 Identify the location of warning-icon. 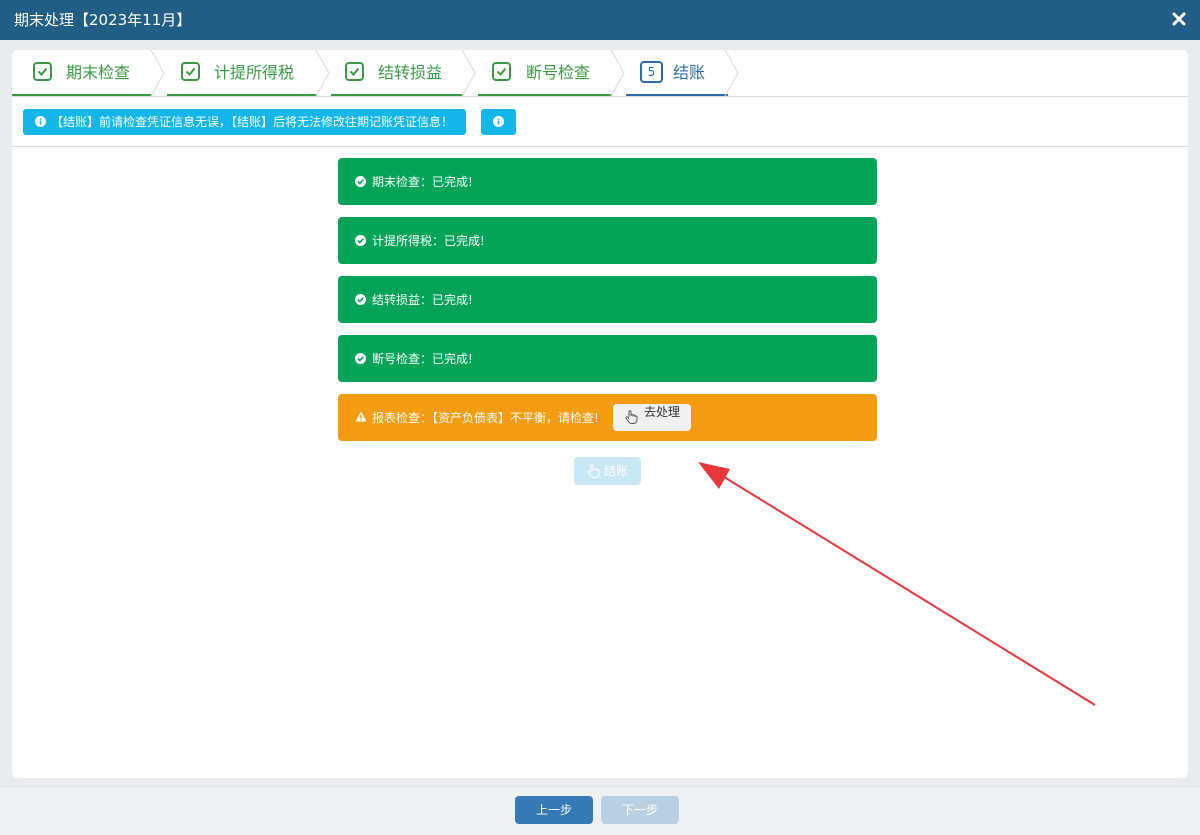
(361, 416).